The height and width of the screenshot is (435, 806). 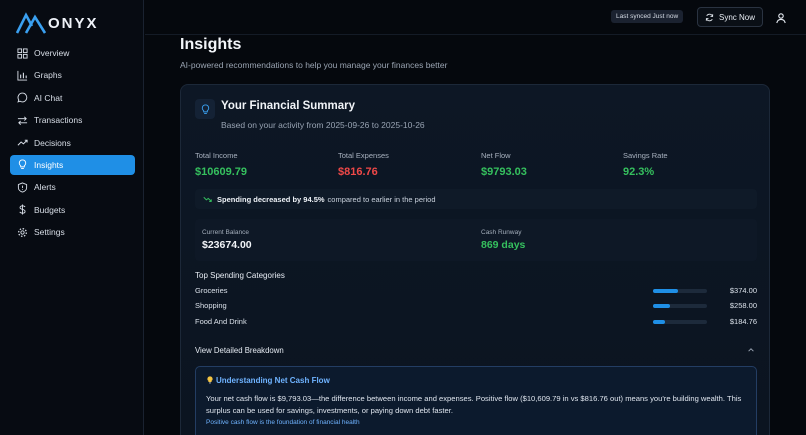 What do you see at coordinates (647, 16) in the screenshot?
I see `last-synced-badge: Last synced Just now` at bounding box center [647, 16].